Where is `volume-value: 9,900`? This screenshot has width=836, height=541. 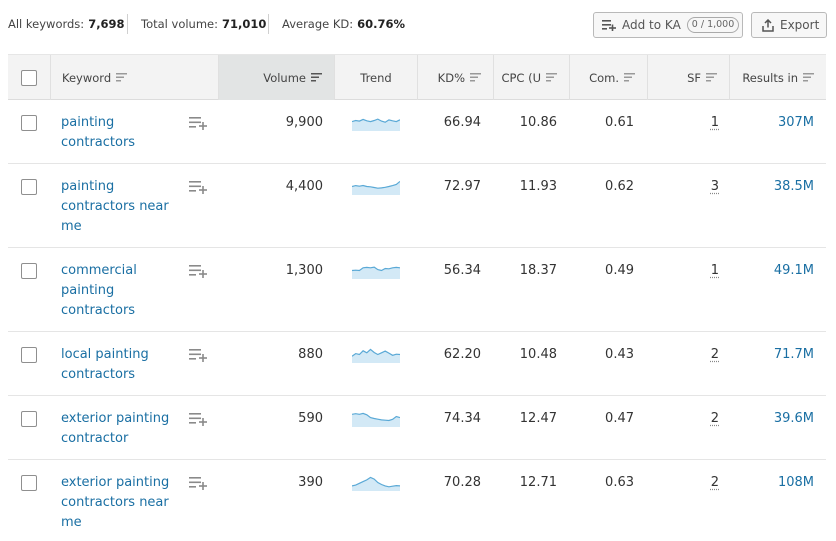 volume-value: 9,900 is located at coordinates (304, 122).